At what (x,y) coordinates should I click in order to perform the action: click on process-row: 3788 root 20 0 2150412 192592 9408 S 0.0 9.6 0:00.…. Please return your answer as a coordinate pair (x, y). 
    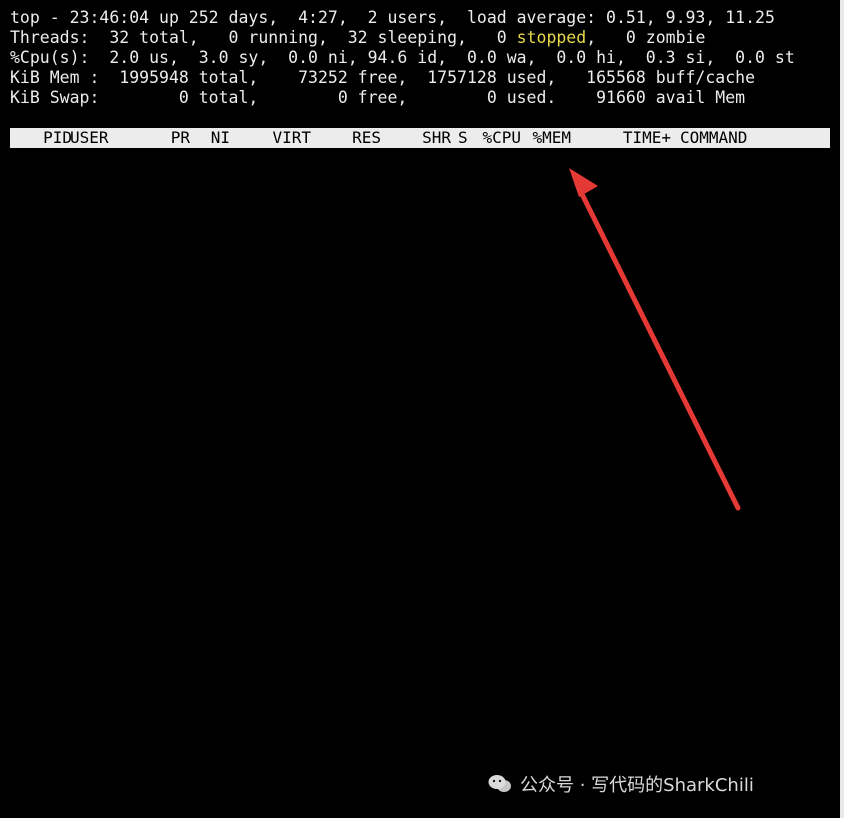
    Looking at the image, I should click on (420, 578).